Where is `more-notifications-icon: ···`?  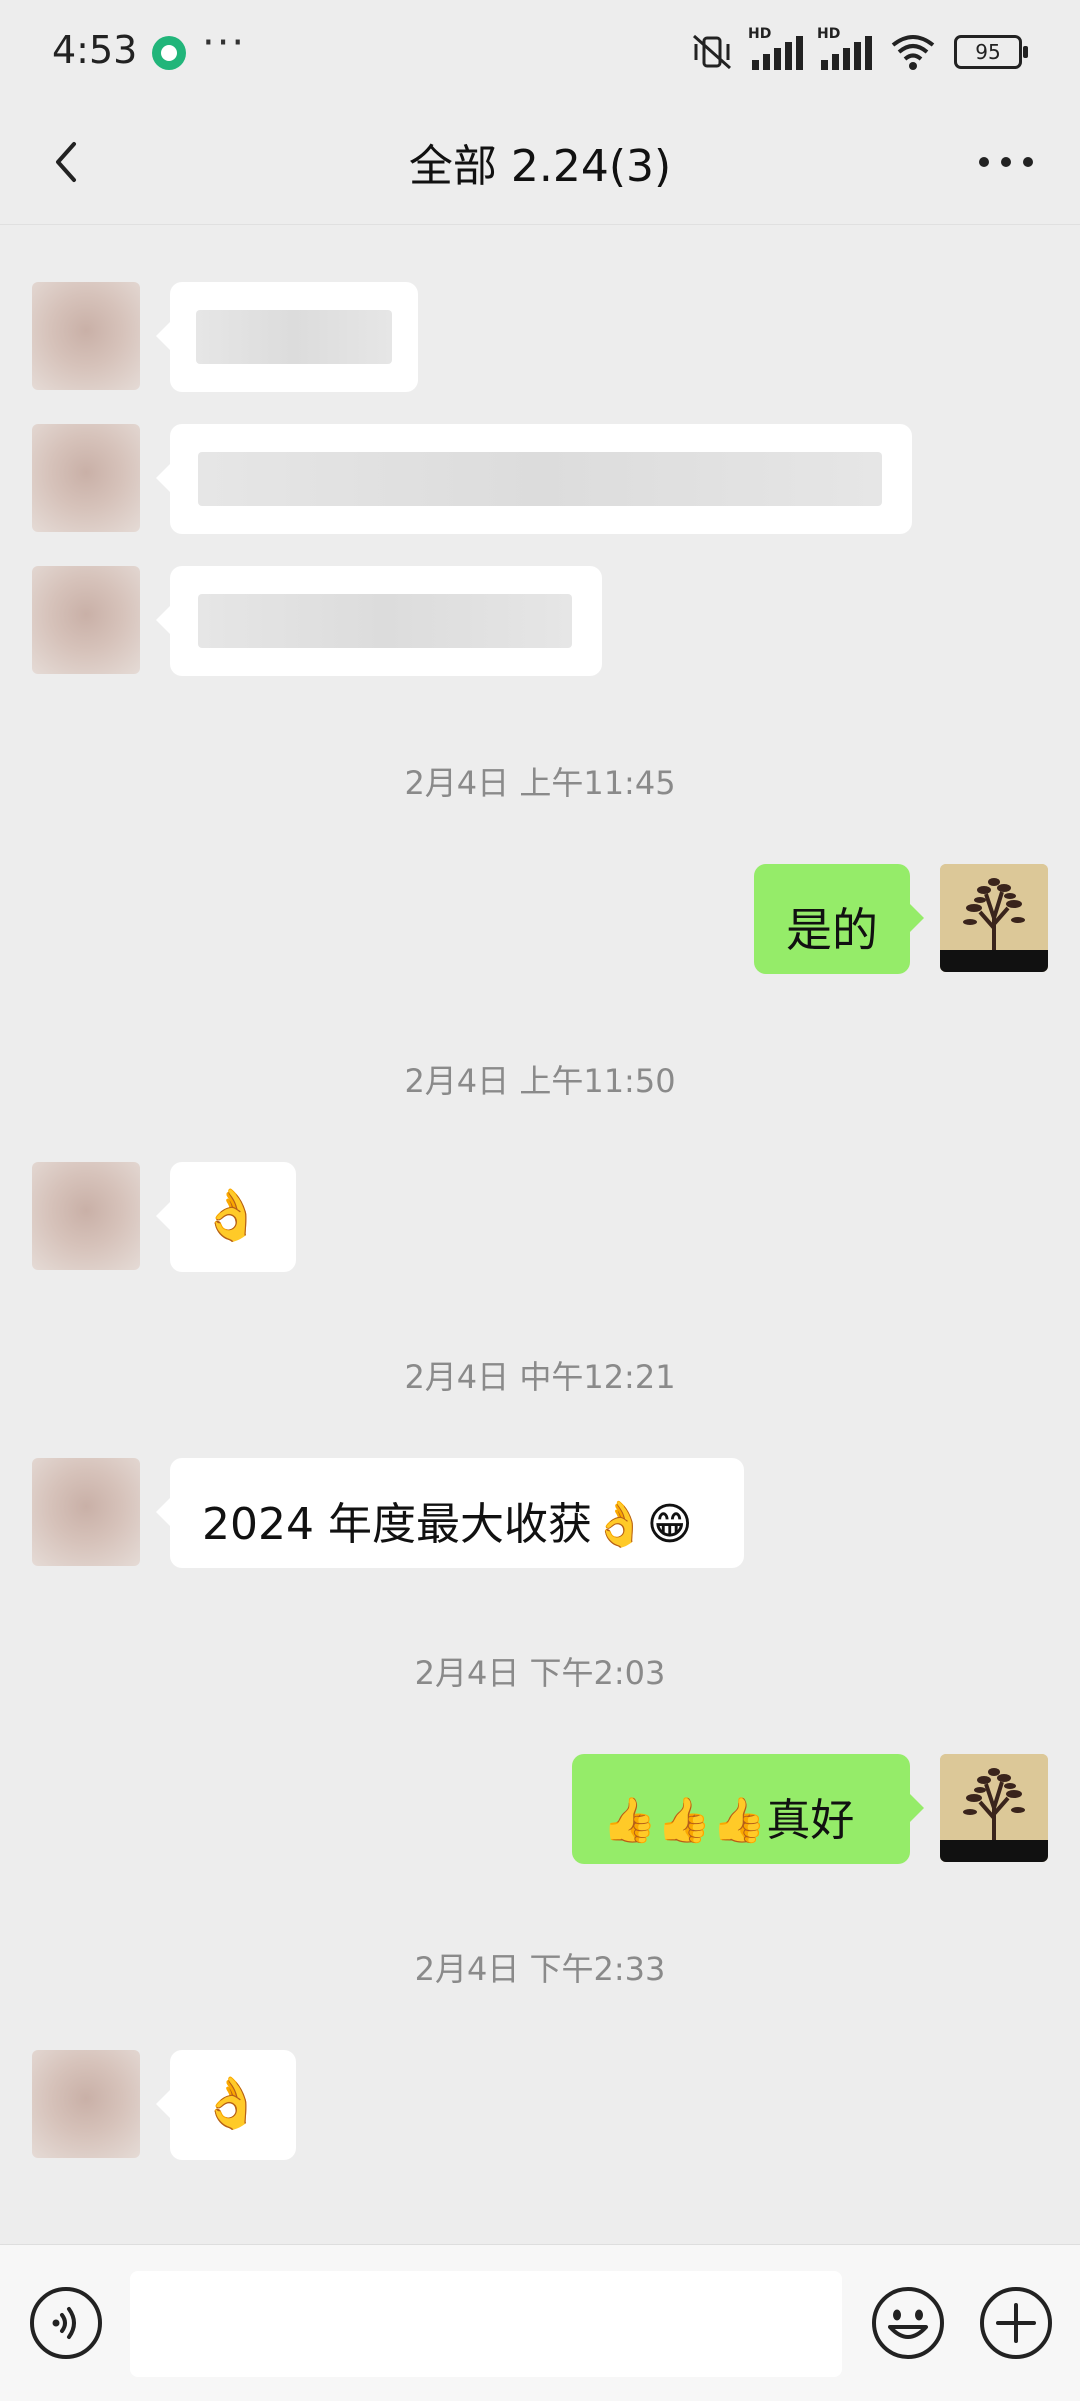
more-notifications-icon: ··· is located at coordinates (224, 43).